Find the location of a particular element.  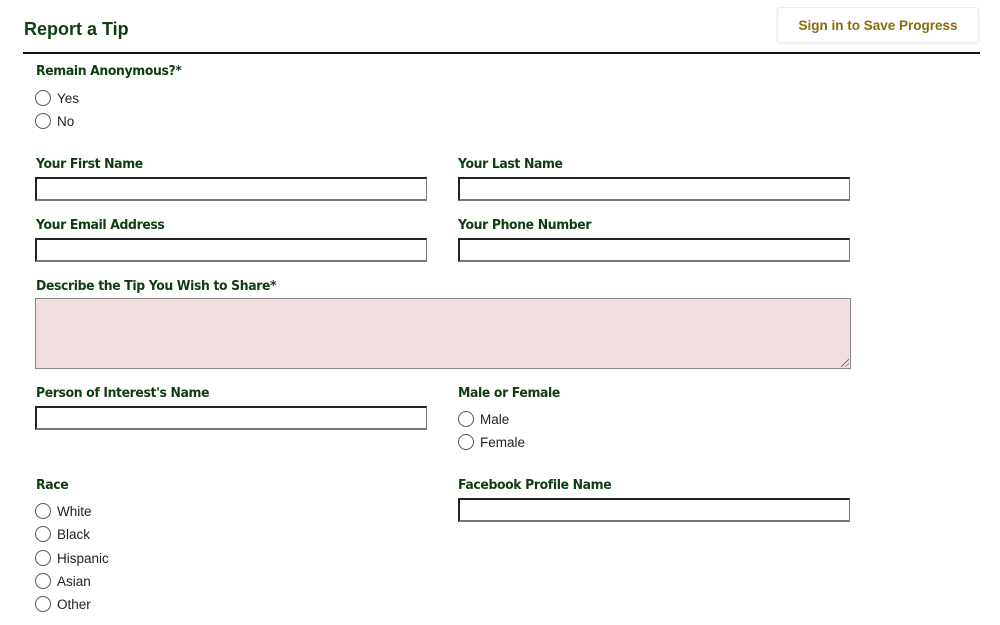

race-label: Race is located at coordinates (52, 485).